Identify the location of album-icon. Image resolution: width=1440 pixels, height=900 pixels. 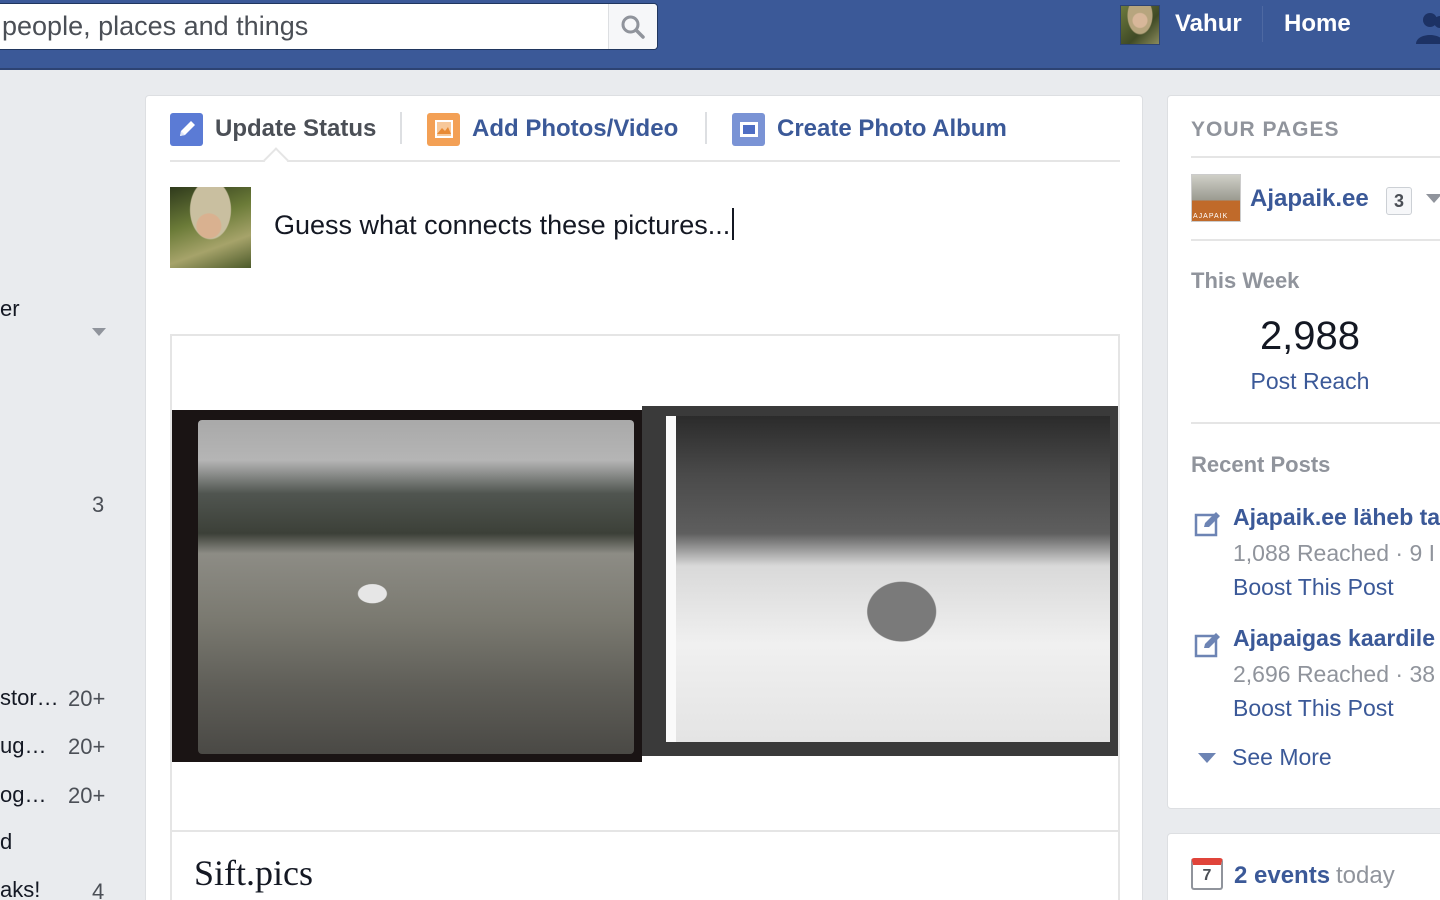
(748, 129).